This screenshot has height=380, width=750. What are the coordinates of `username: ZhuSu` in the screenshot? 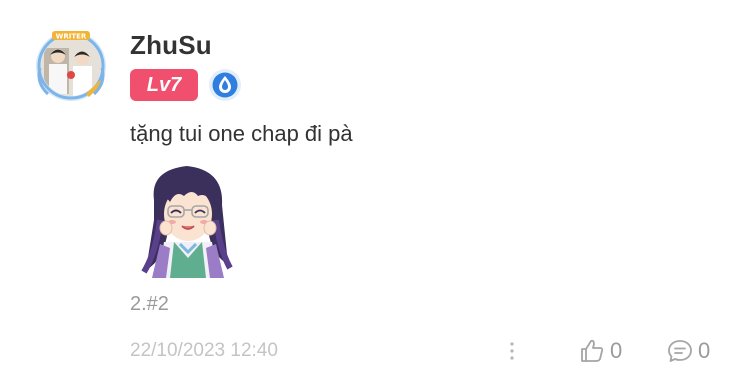 It's located at (171, 45).